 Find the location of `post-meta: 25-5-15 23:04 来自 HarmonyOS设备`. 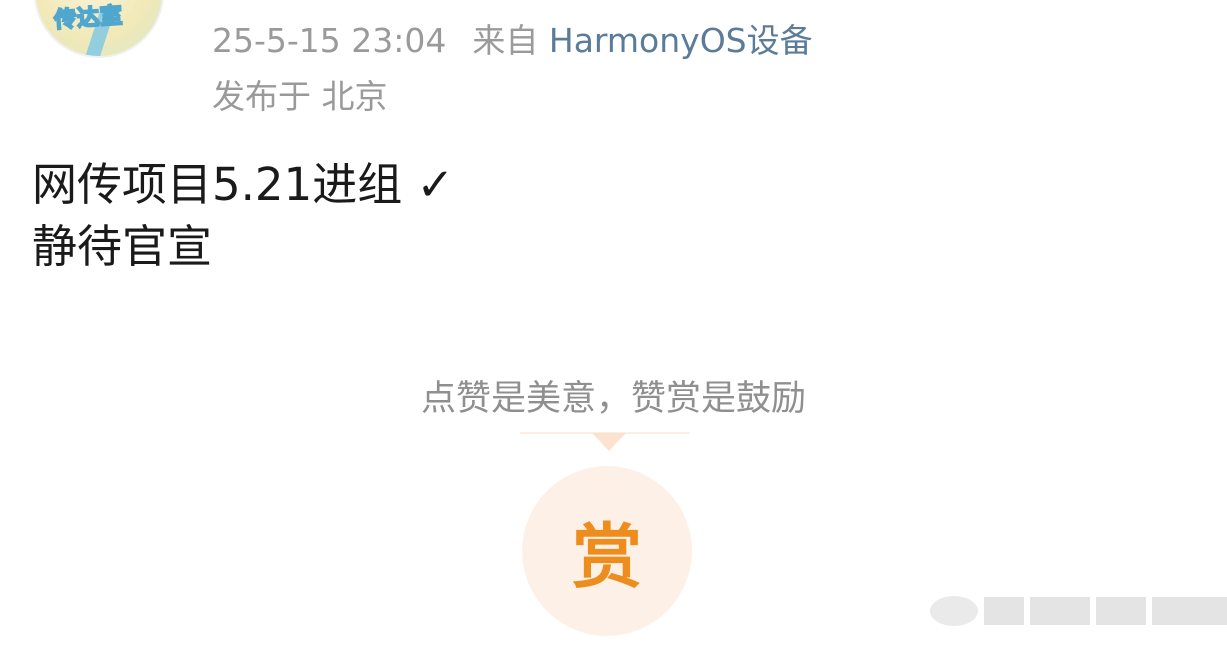

post-meta: 25-5-15 23:04 来自 HarmonyOS设备 is located at coordinates (512, 38).